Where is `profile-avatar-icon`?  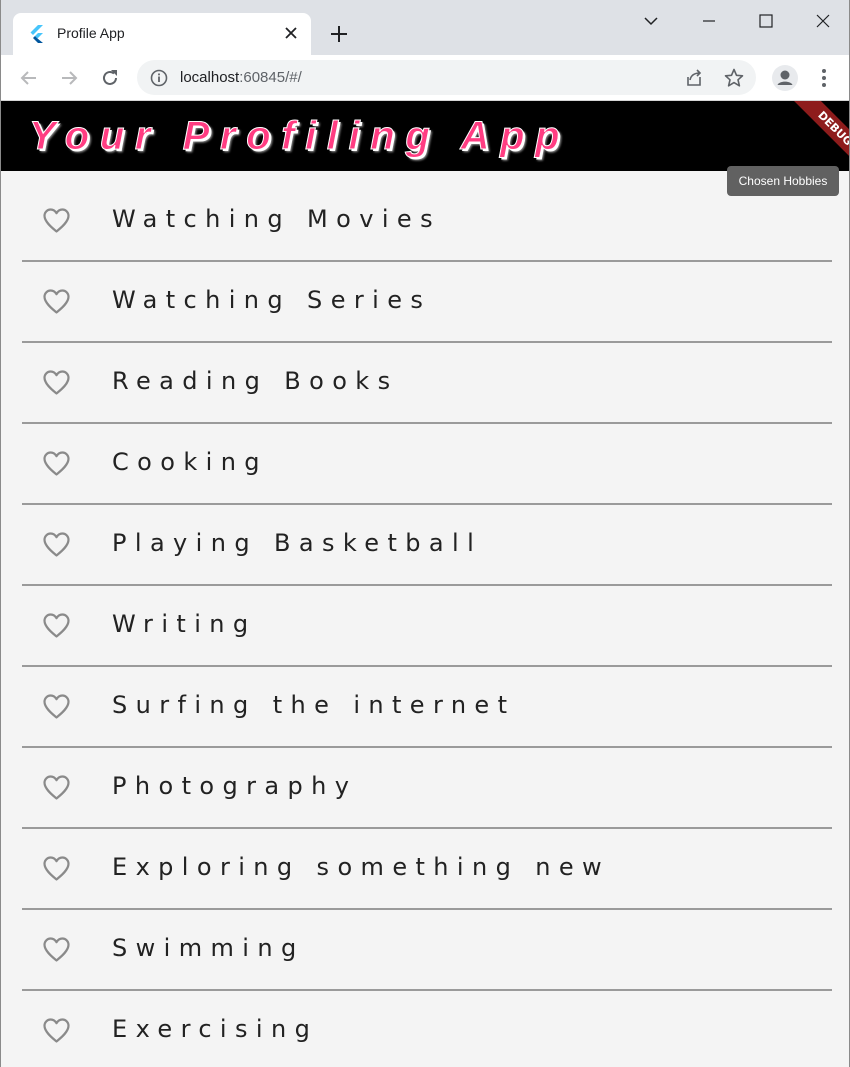 profile-avatar-icon is located at coordinates (785, 78).